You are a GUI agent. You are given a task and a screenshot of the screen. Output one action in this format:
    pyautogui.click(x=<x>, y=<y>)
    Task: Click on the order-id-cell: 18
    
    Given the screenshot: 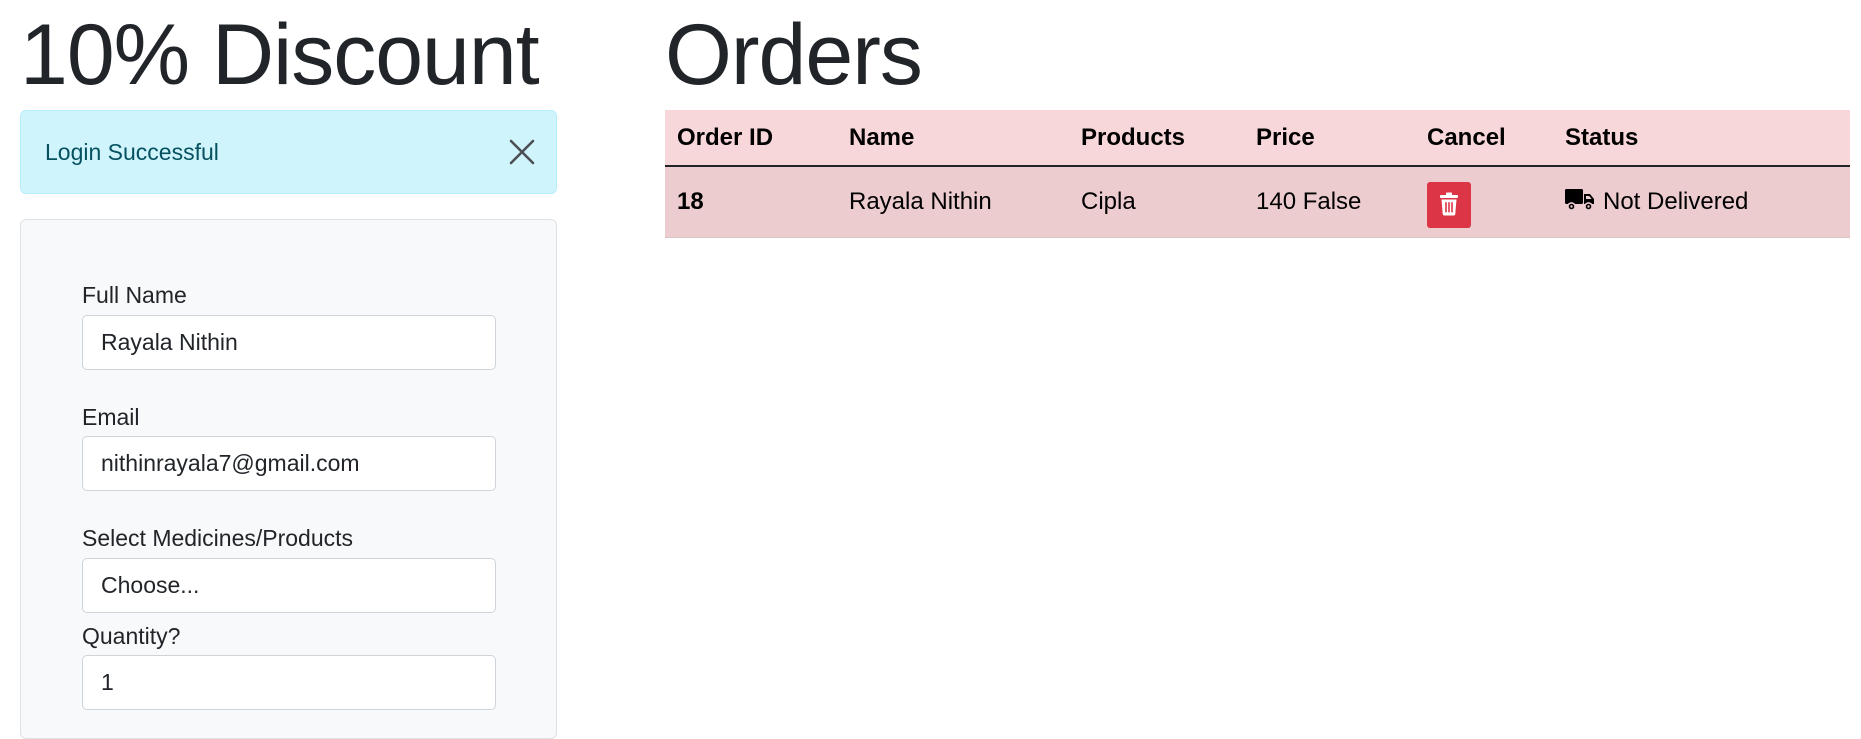 What is the action you would take?
    pyautogui.click(x=751, y=202)
    